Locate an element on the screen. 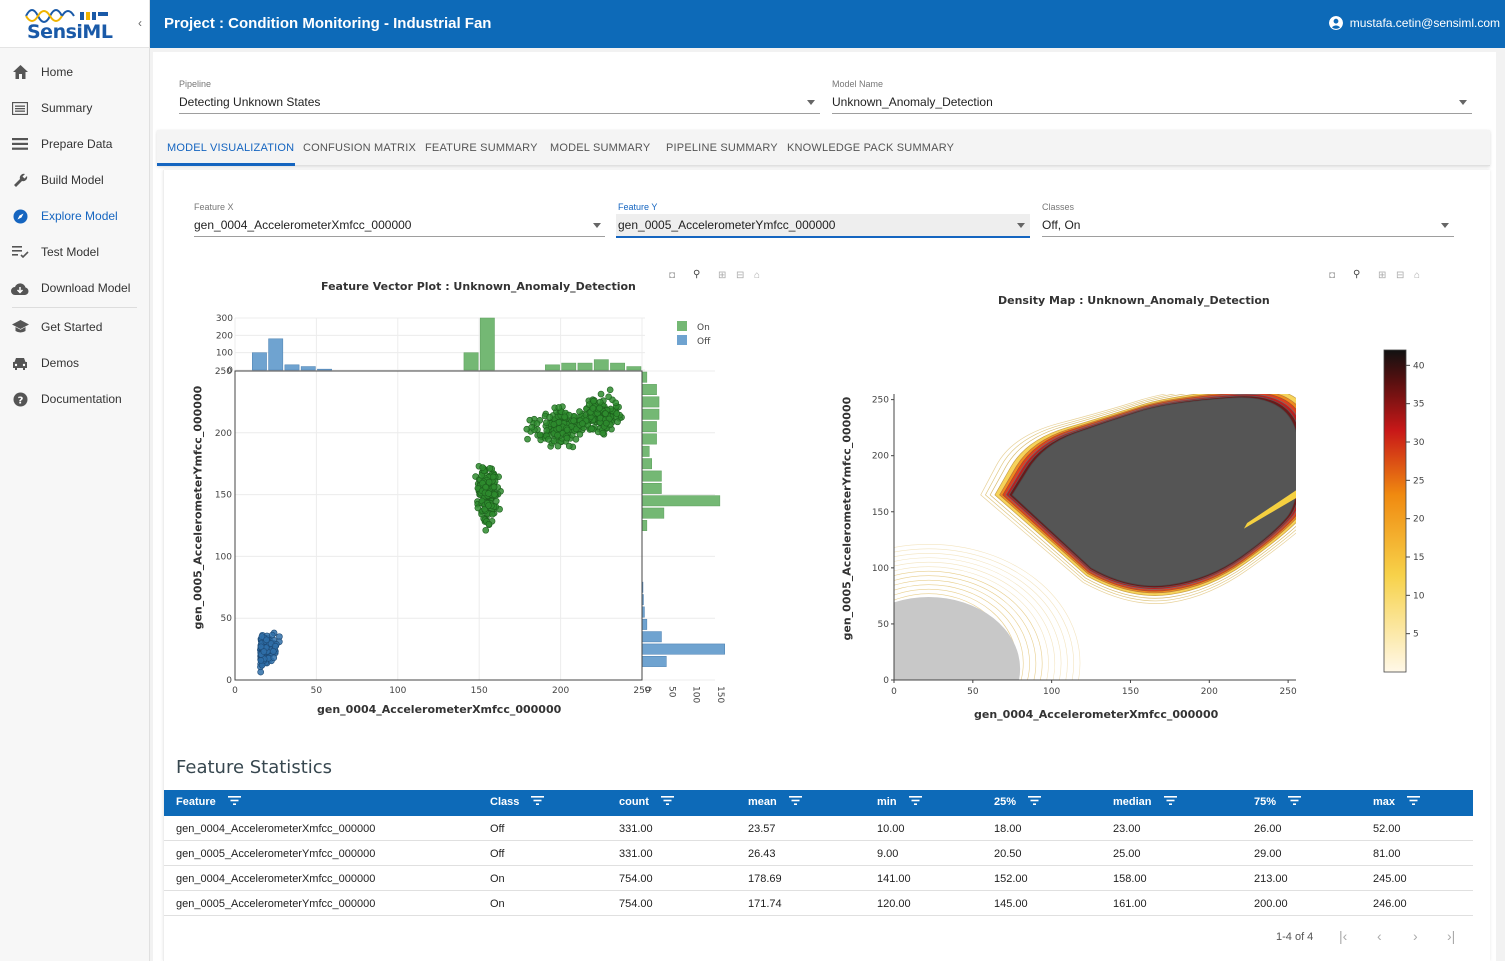 This screenshot has height=961, width=1505. x-tick-label: 250 is located at coordinates (641, 691).